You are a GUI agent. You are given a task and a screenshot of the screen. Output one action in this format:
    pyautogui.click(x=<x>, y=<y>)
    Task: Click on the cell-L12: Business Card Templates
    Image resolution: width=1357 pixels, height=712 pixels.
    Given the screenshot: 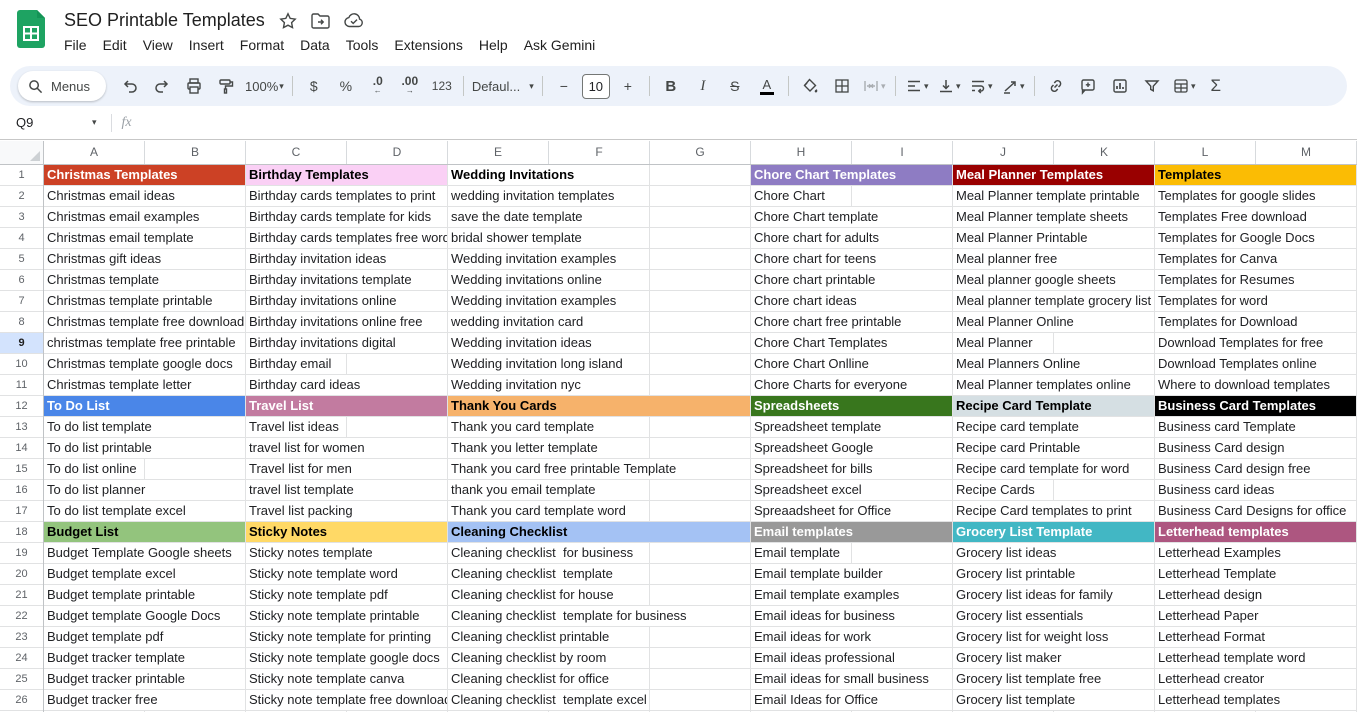 What is the action you would take?
    pyautogui.click(x=1255, y=406)
    